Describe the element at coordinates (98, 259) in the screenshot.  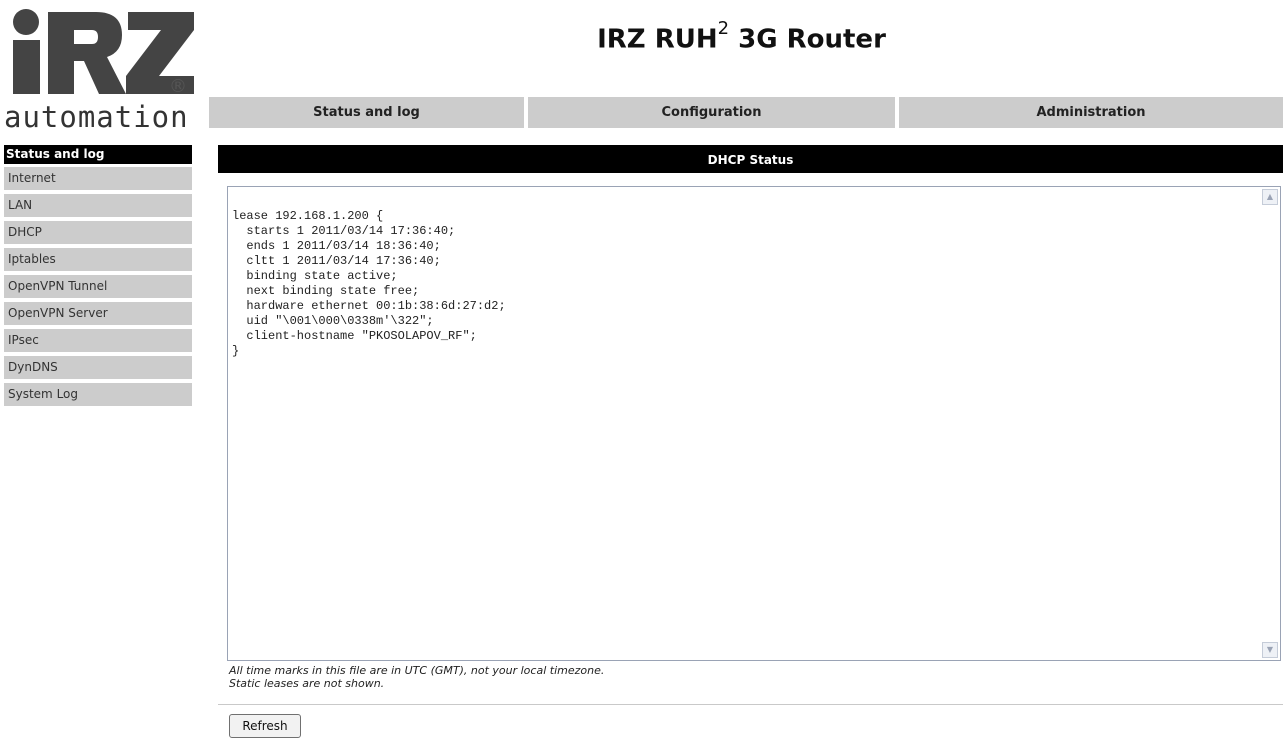
I see `sidebar-item-iptables: Iptables` at that location.